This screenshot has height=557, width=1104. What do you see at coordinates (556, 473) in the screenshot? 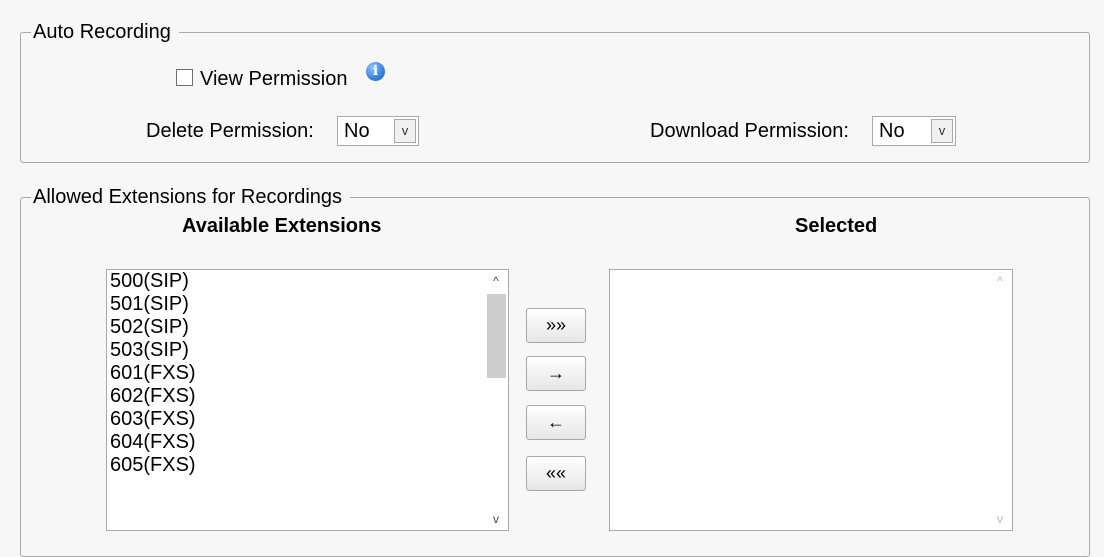
I see `remove-all-button: ««` at bounding box center [556, 473].